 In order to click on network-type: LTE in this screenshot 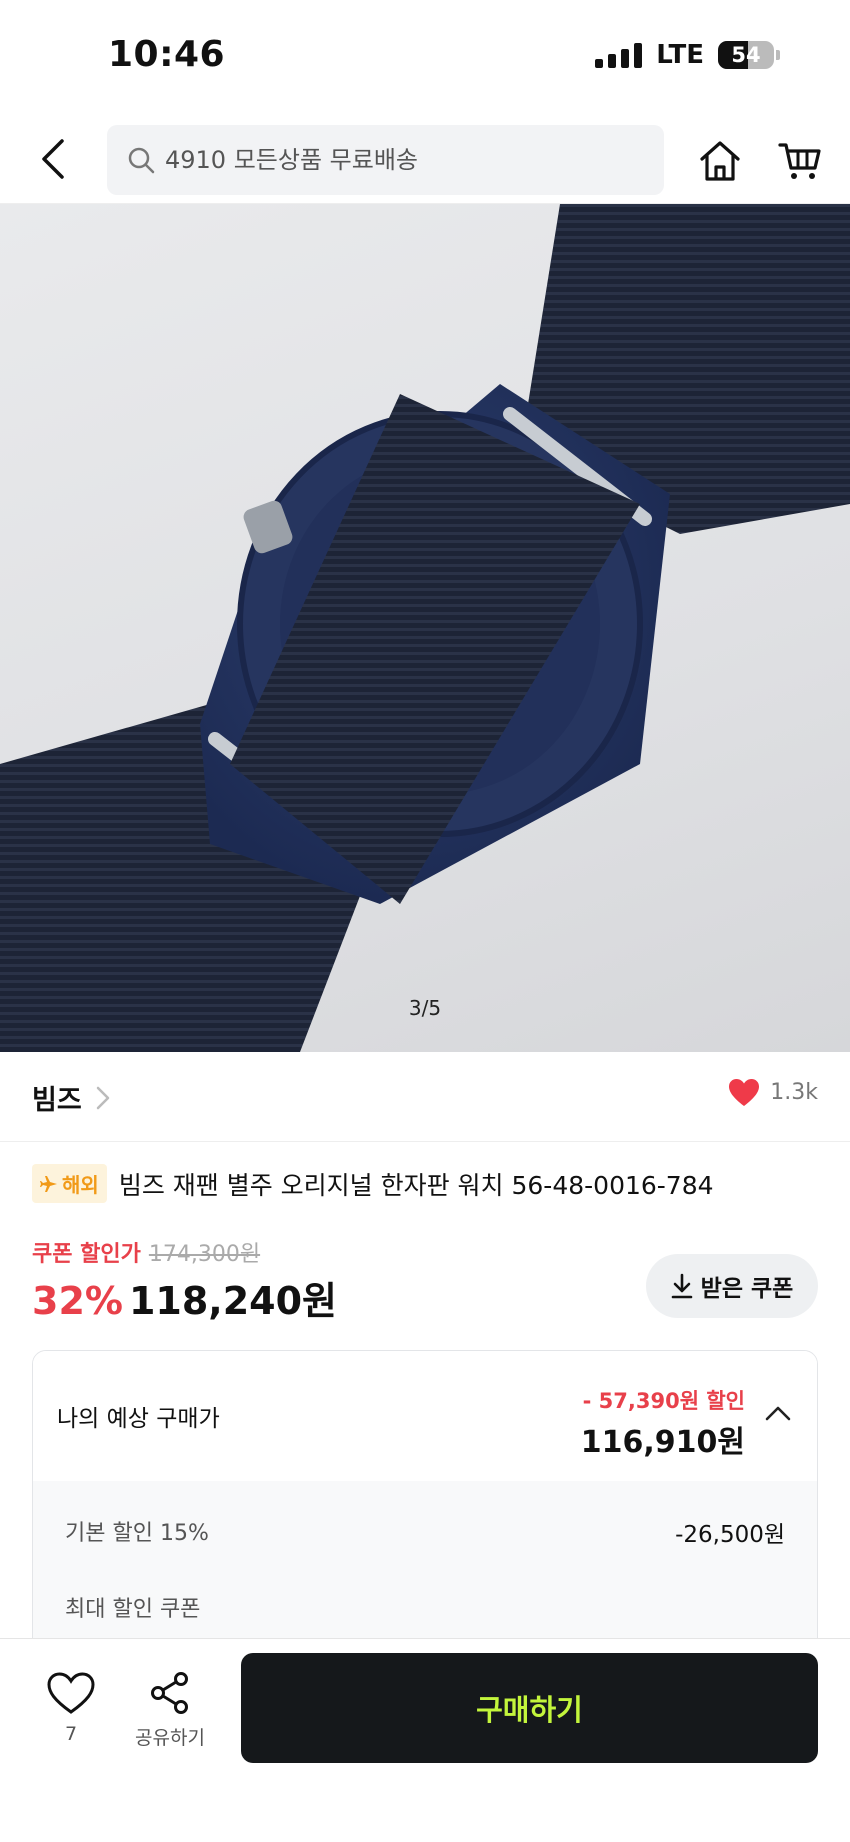, I will do `click(680, 55)`.